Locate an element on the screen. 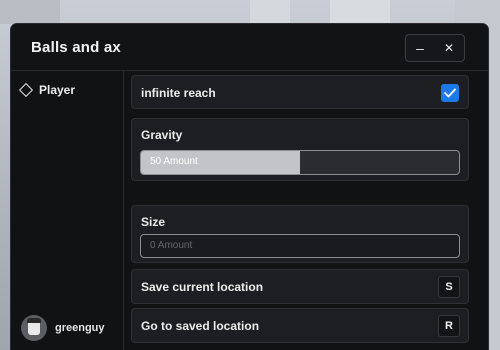 The width and height of the screenshot is (500, 350). title-bar: Balls and ax – ✕ is located at coordinates (249, 47).